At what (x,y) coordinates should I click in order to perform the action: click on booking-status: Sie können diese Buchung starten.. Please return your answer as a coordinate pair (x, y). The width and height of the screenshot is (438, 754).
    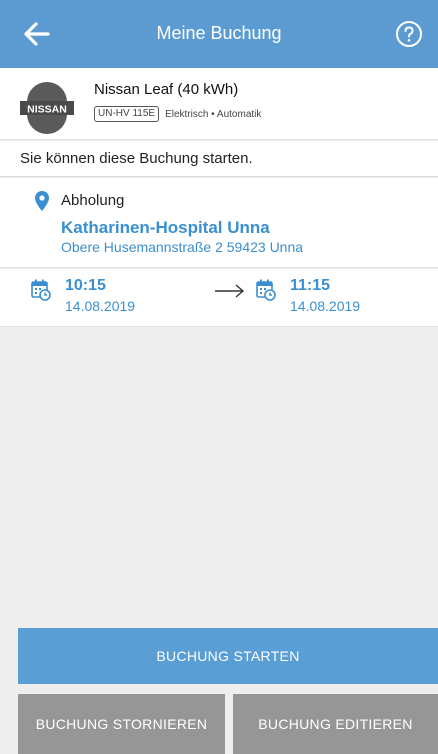
    Looking at the image, I should click on (219, 159).